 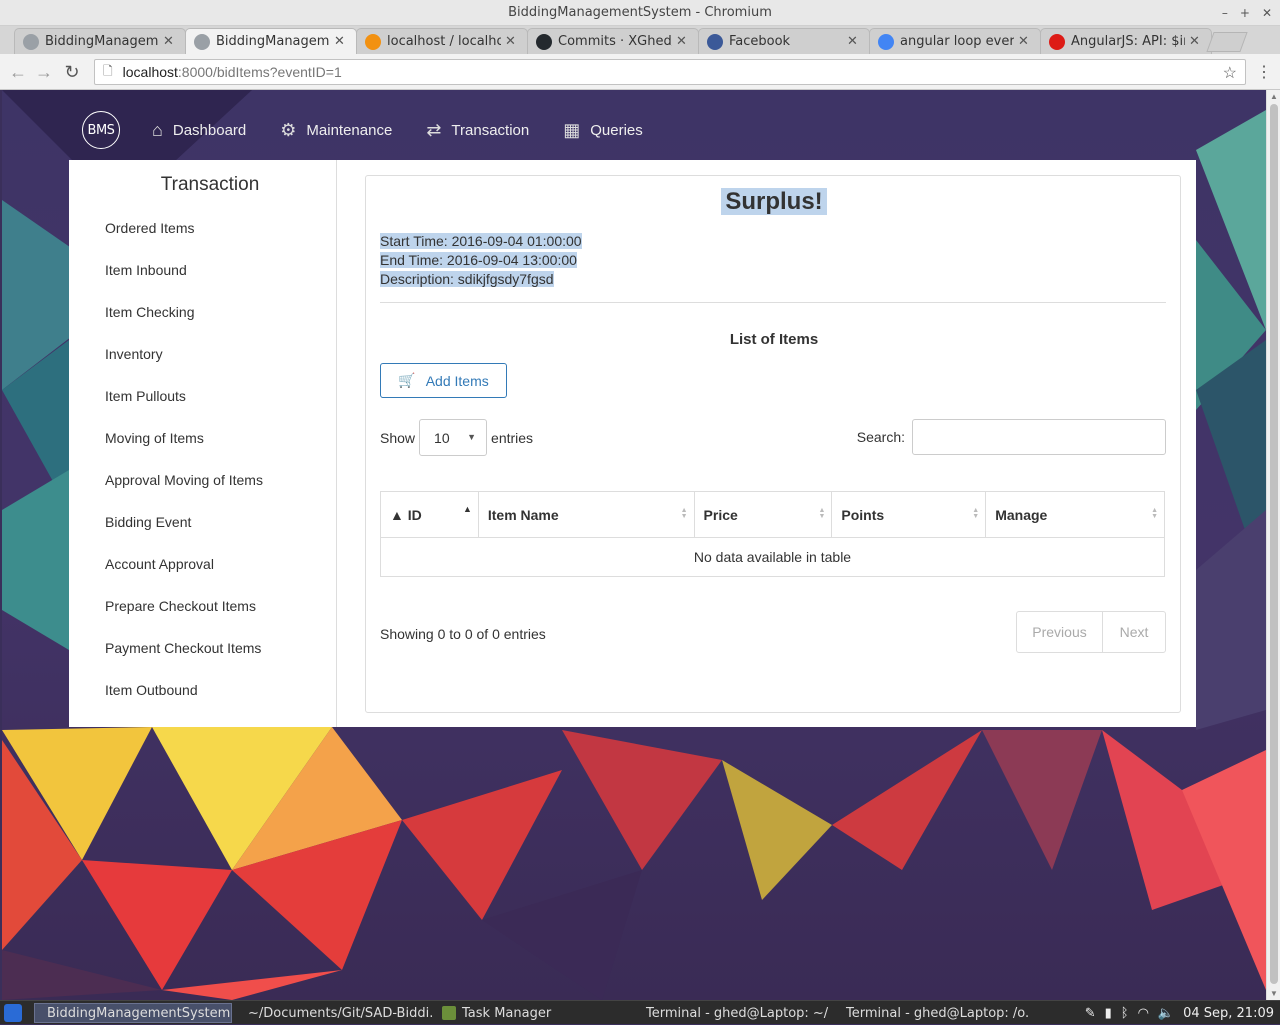 I want to click on event-description: Description: sdikjfgsdy7fgsd, so click(x=467, y=279).